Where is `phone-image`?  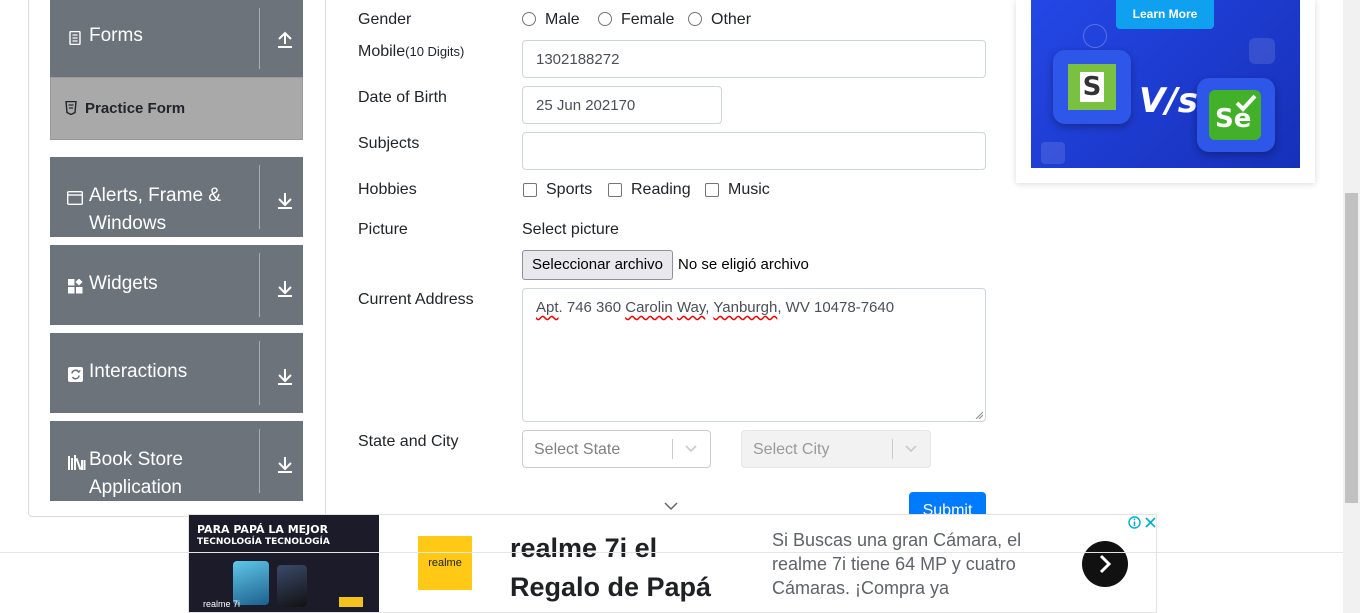 phone-image is located at coordinates (292, 586).